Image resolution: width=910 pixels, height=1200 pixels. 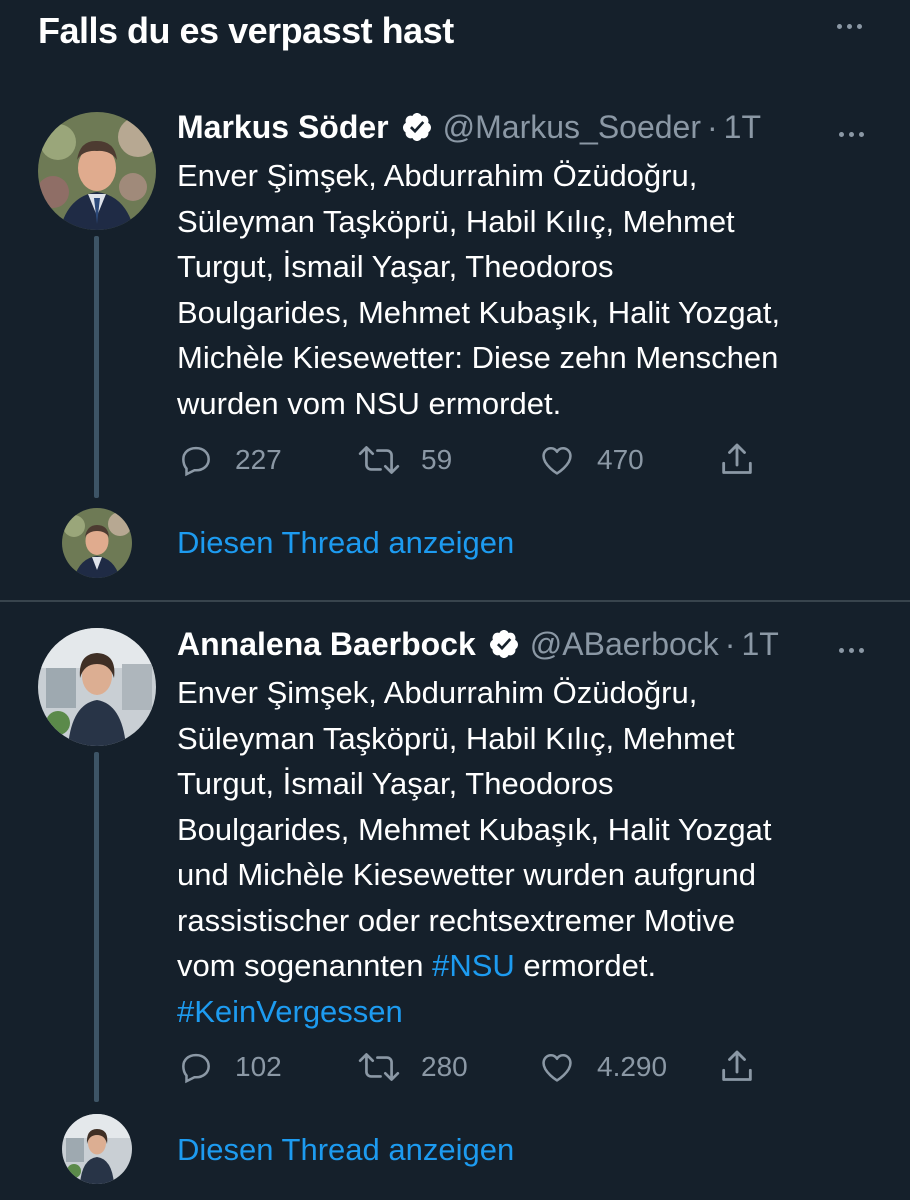 What do you see at coordinates (849, 26) in the screenshot?
I see `more-horizontal-icon` at bounding box center [849, 26].